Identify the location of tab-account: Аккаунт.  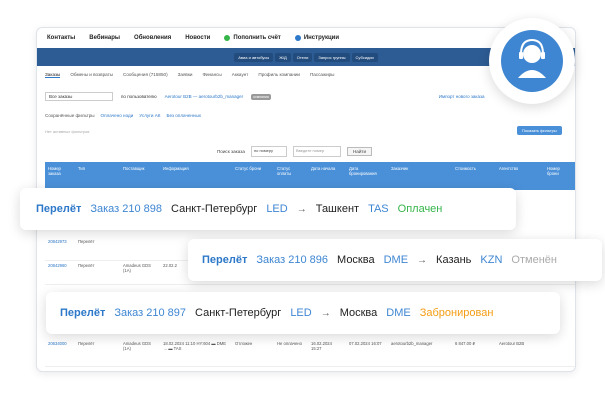
(240, 75).